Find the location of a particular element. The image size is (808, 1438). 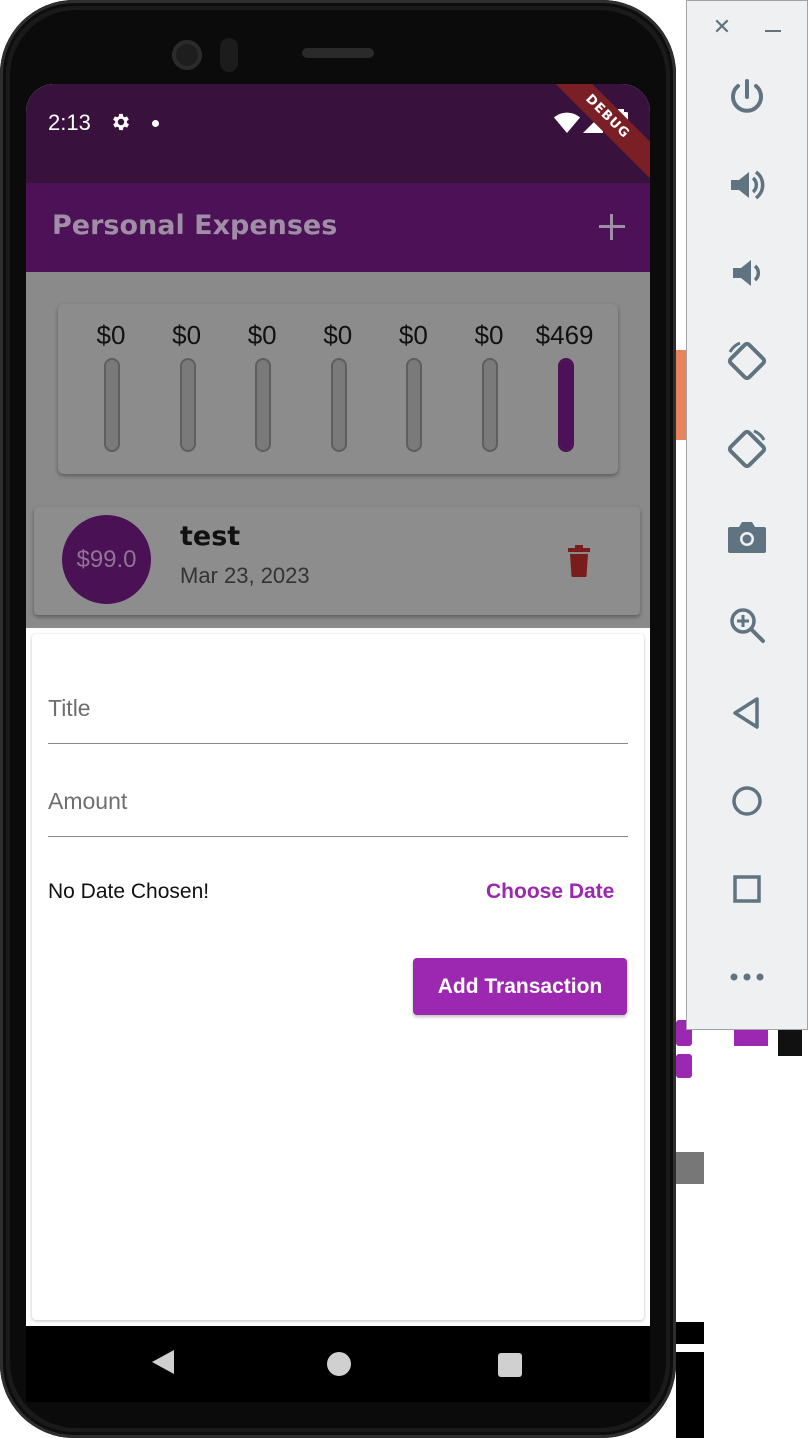

transaction-title: test is located at coordinates (210, 536).